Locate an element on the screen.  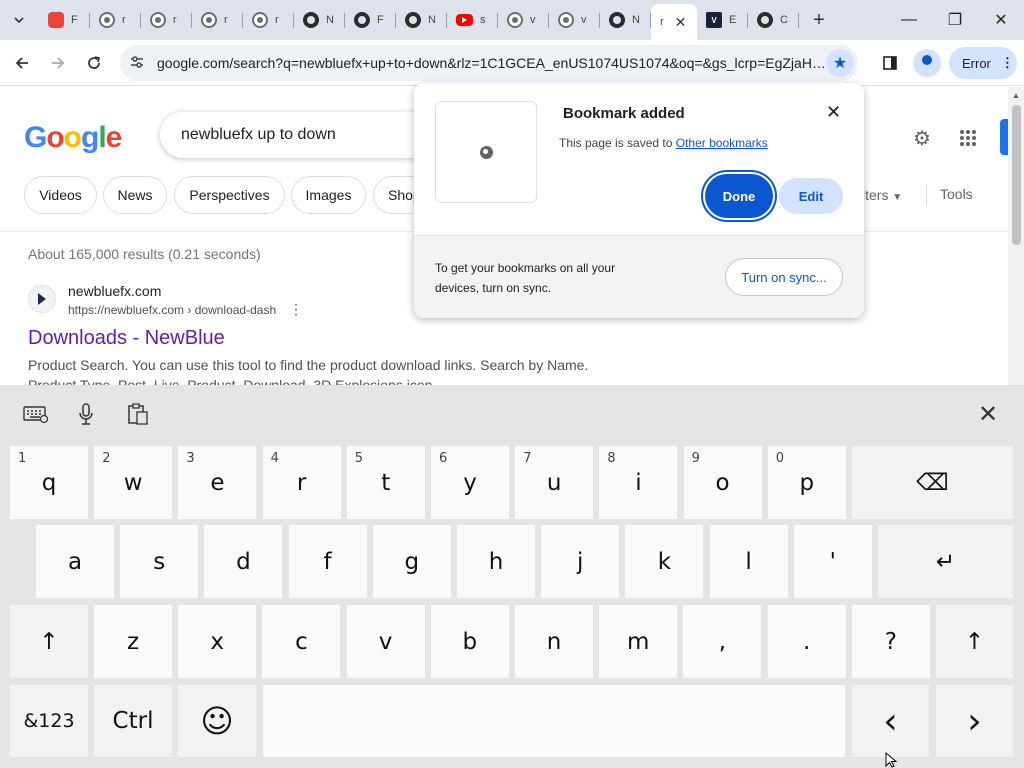
new-tab-button: + is located at coordinates (819, 20).